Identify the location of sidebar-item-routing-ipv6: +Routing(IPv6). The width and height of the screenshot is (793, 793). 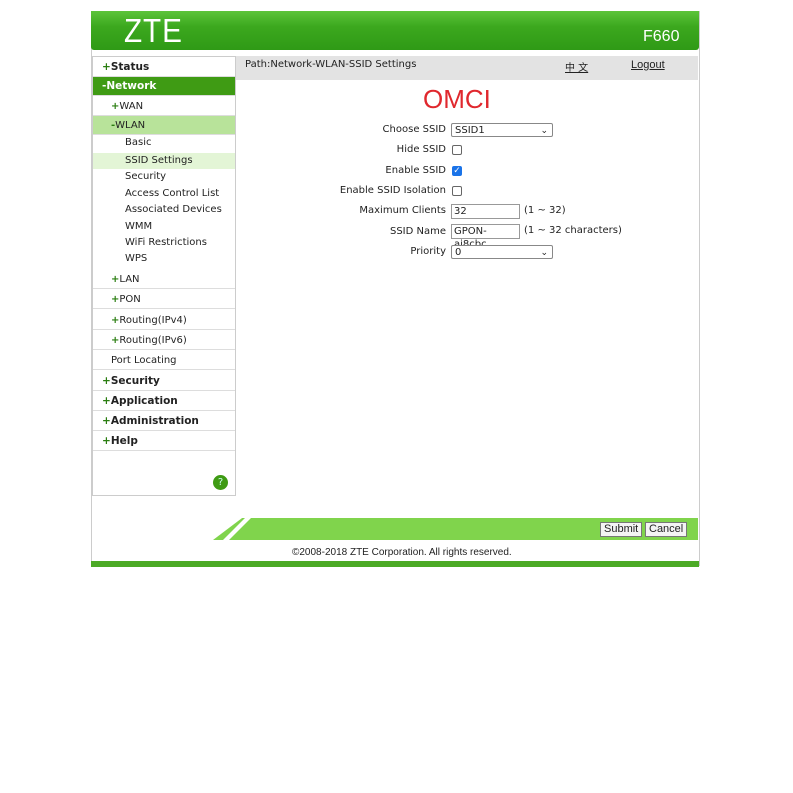
(164, 340).